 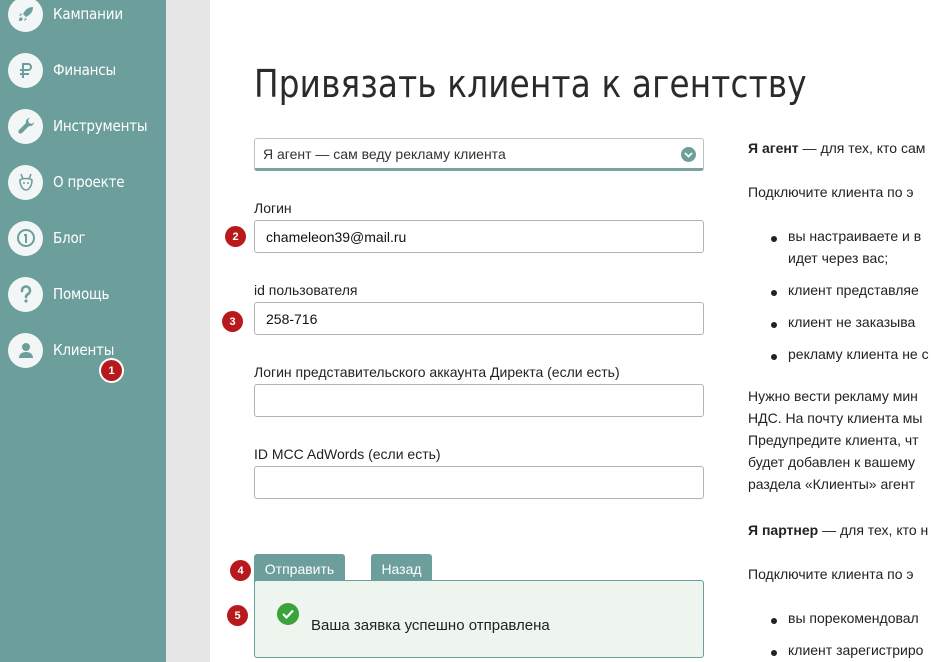 I want to click on success-alert: Ваша заявка успешно отправлена, so click(x=479, y=619).